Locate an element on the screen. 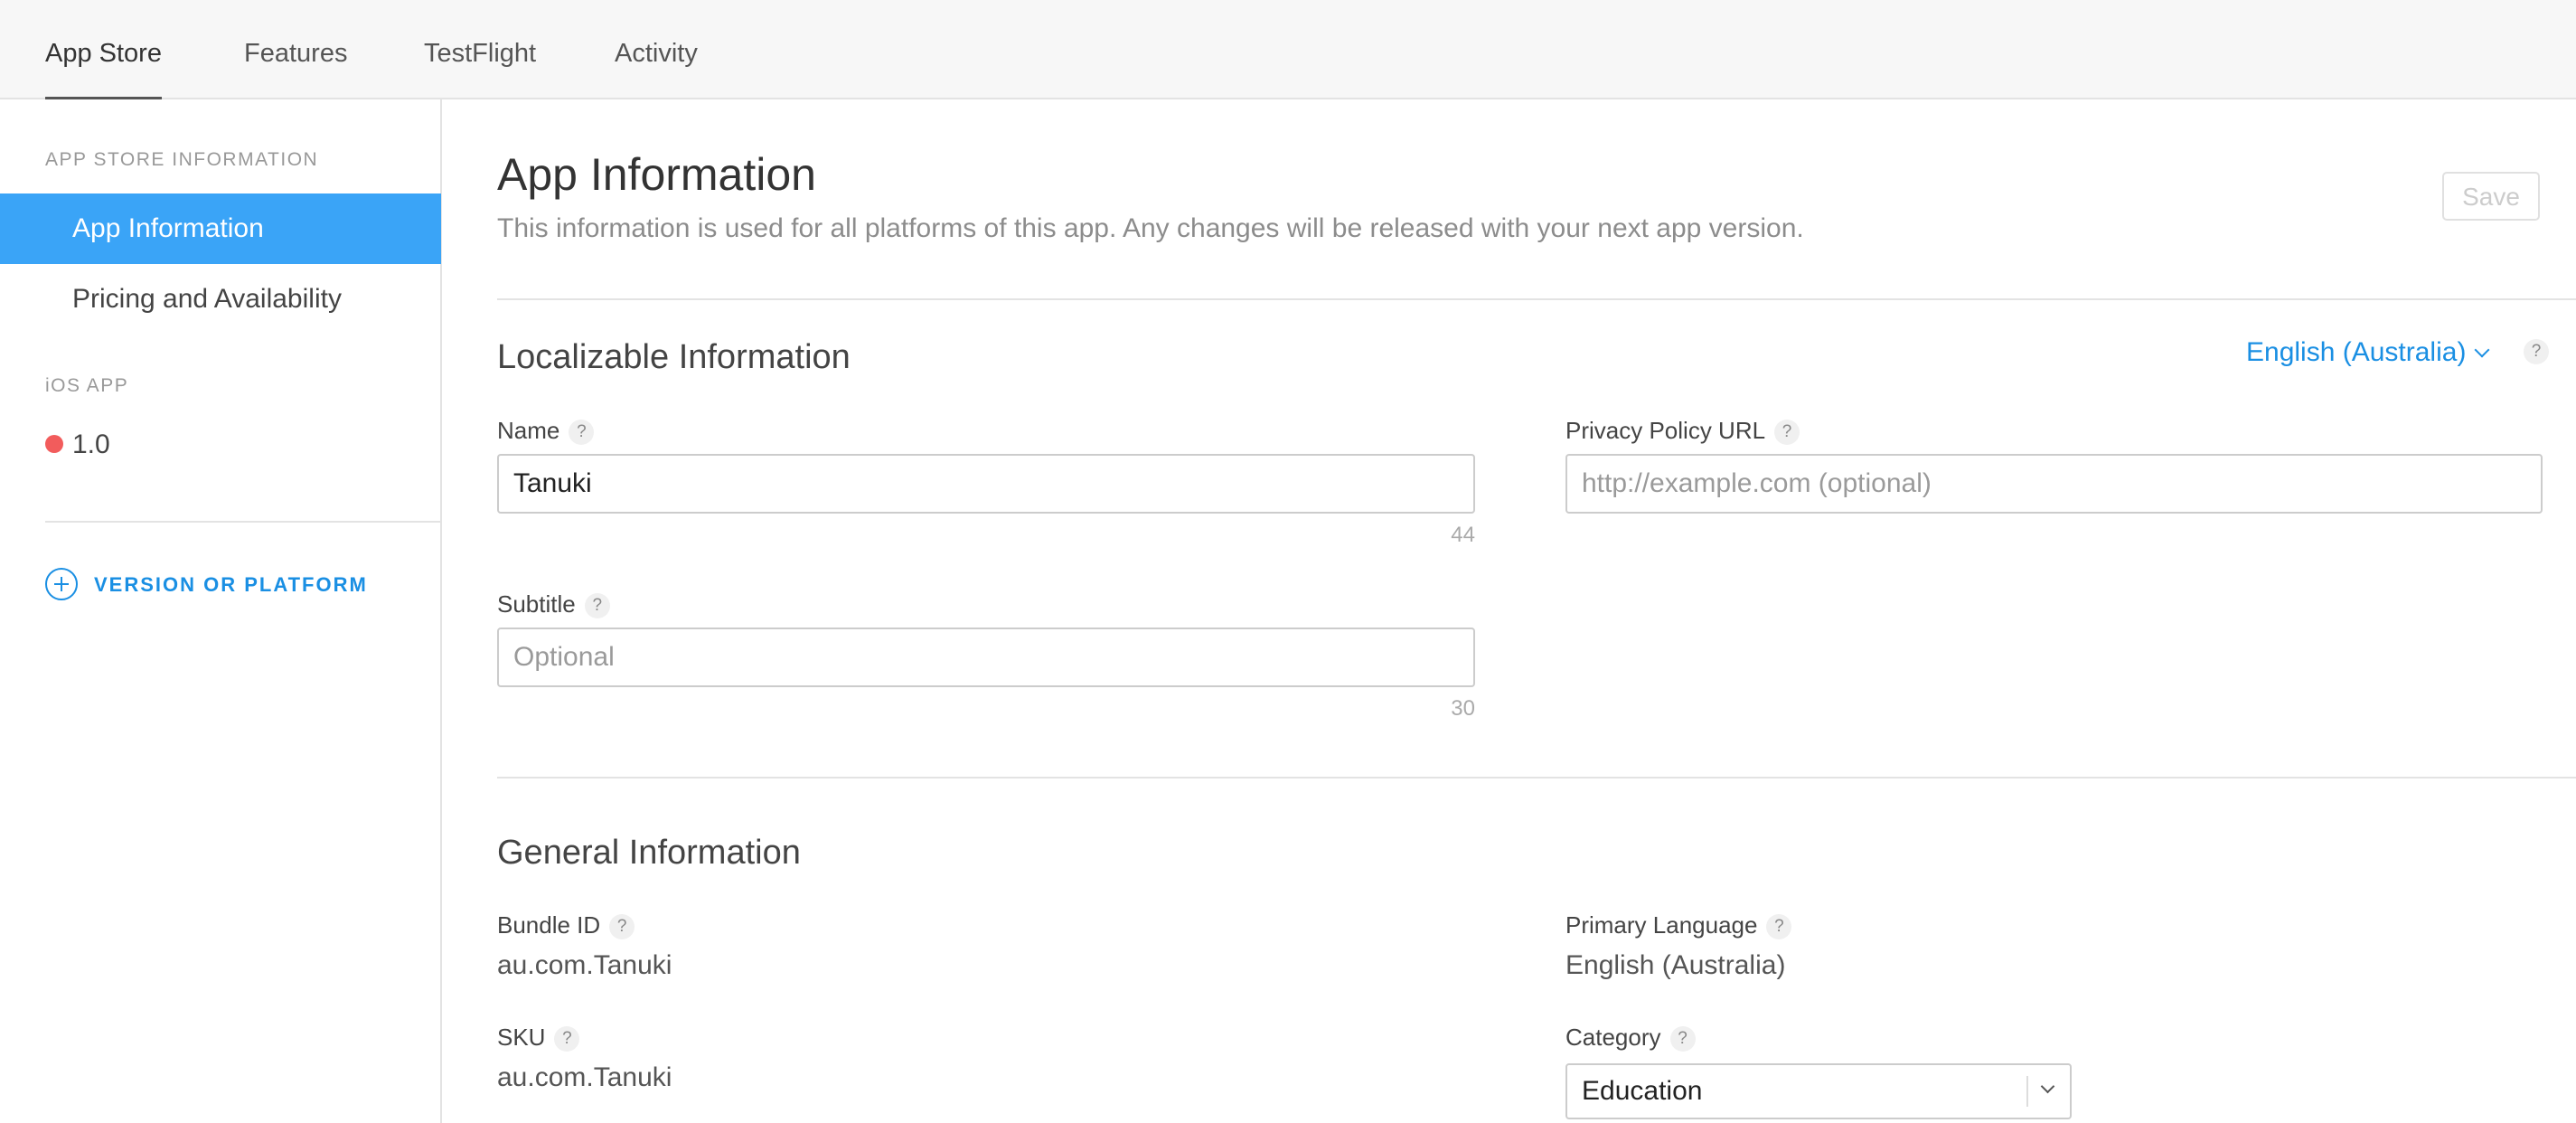  name-character-counter: 44 is located at coordinates (1463, 535).